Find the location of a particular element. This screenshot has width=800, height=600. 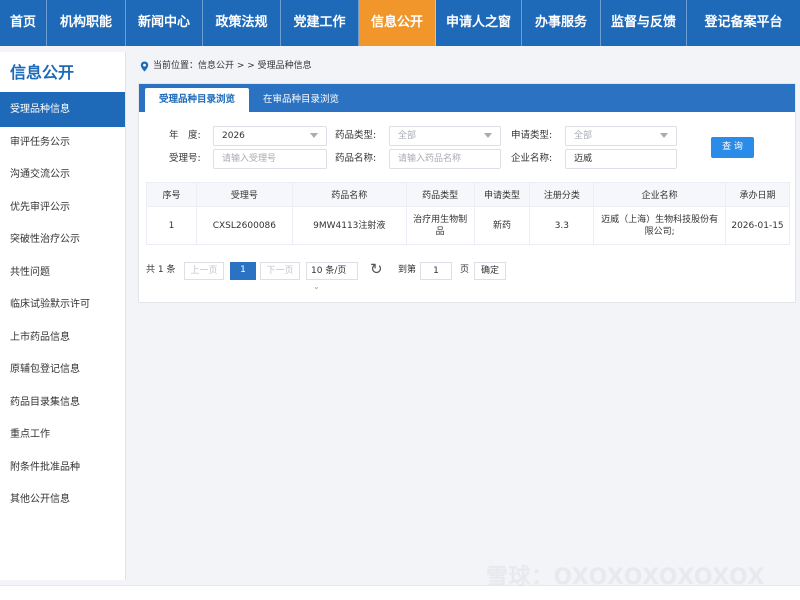

column-header-apply-type: 申请类型 is located at coordinates (502, 194).